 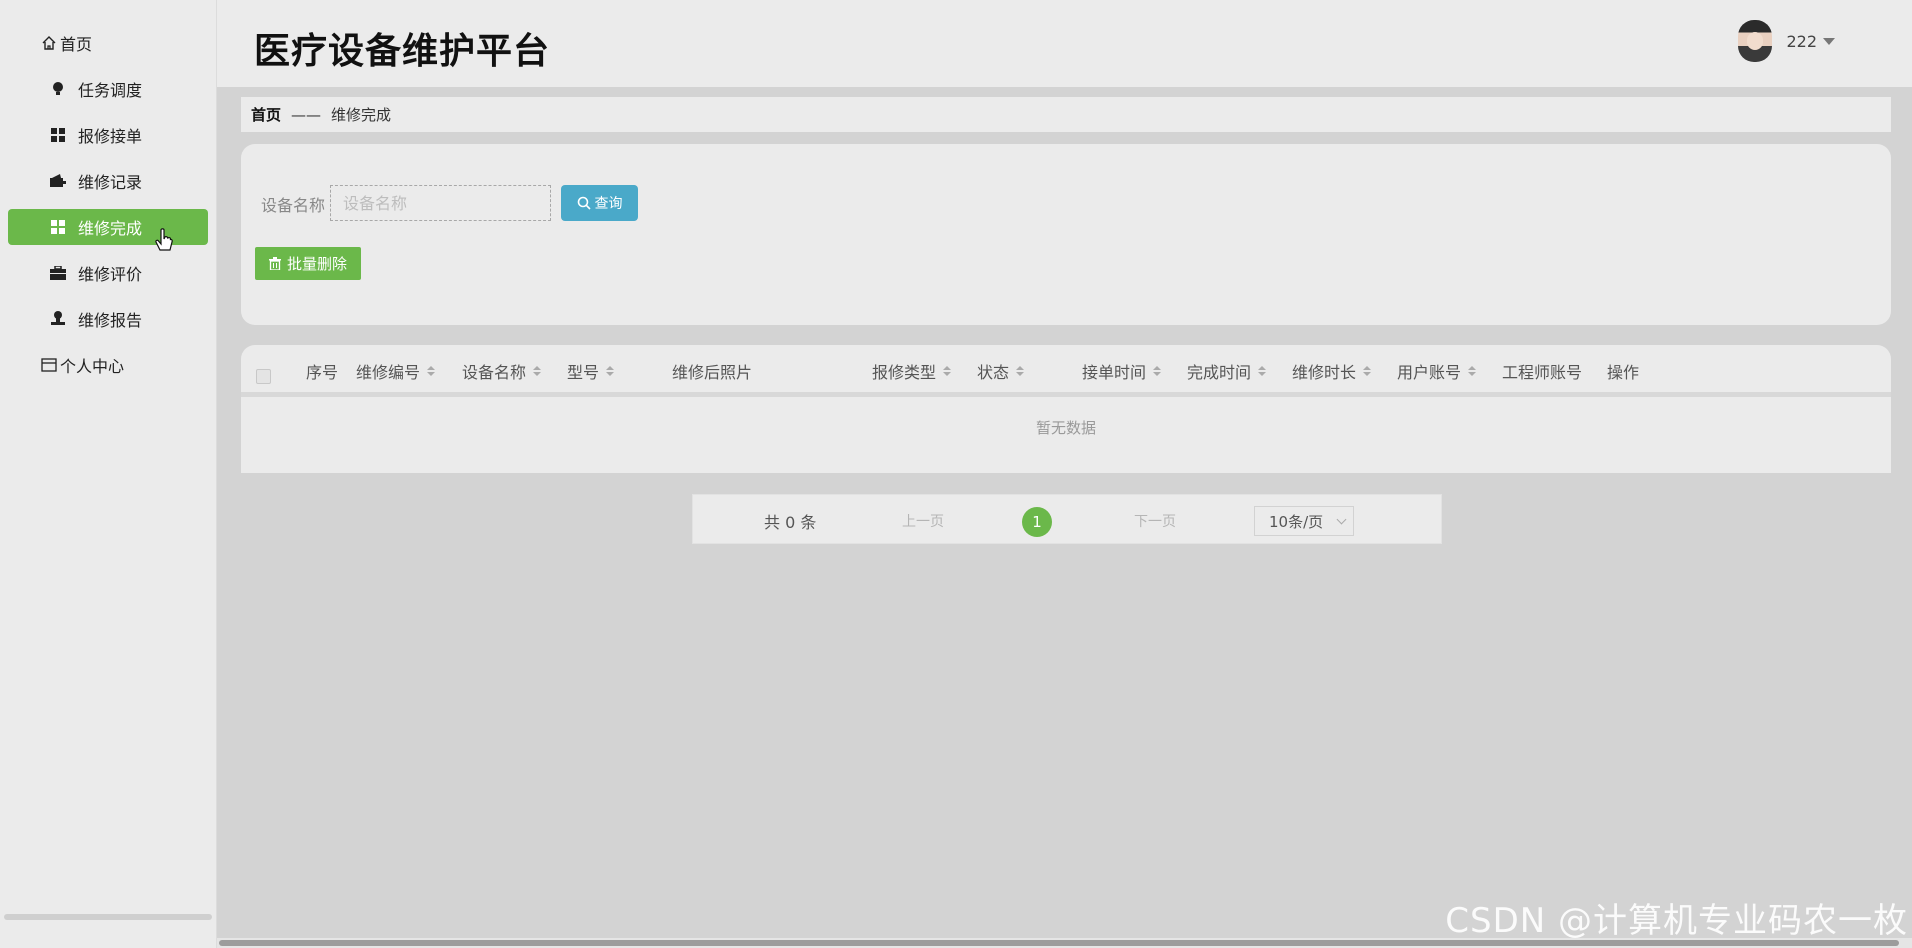 I want to click on user-menu: 222, so click(x=1786, y=41).